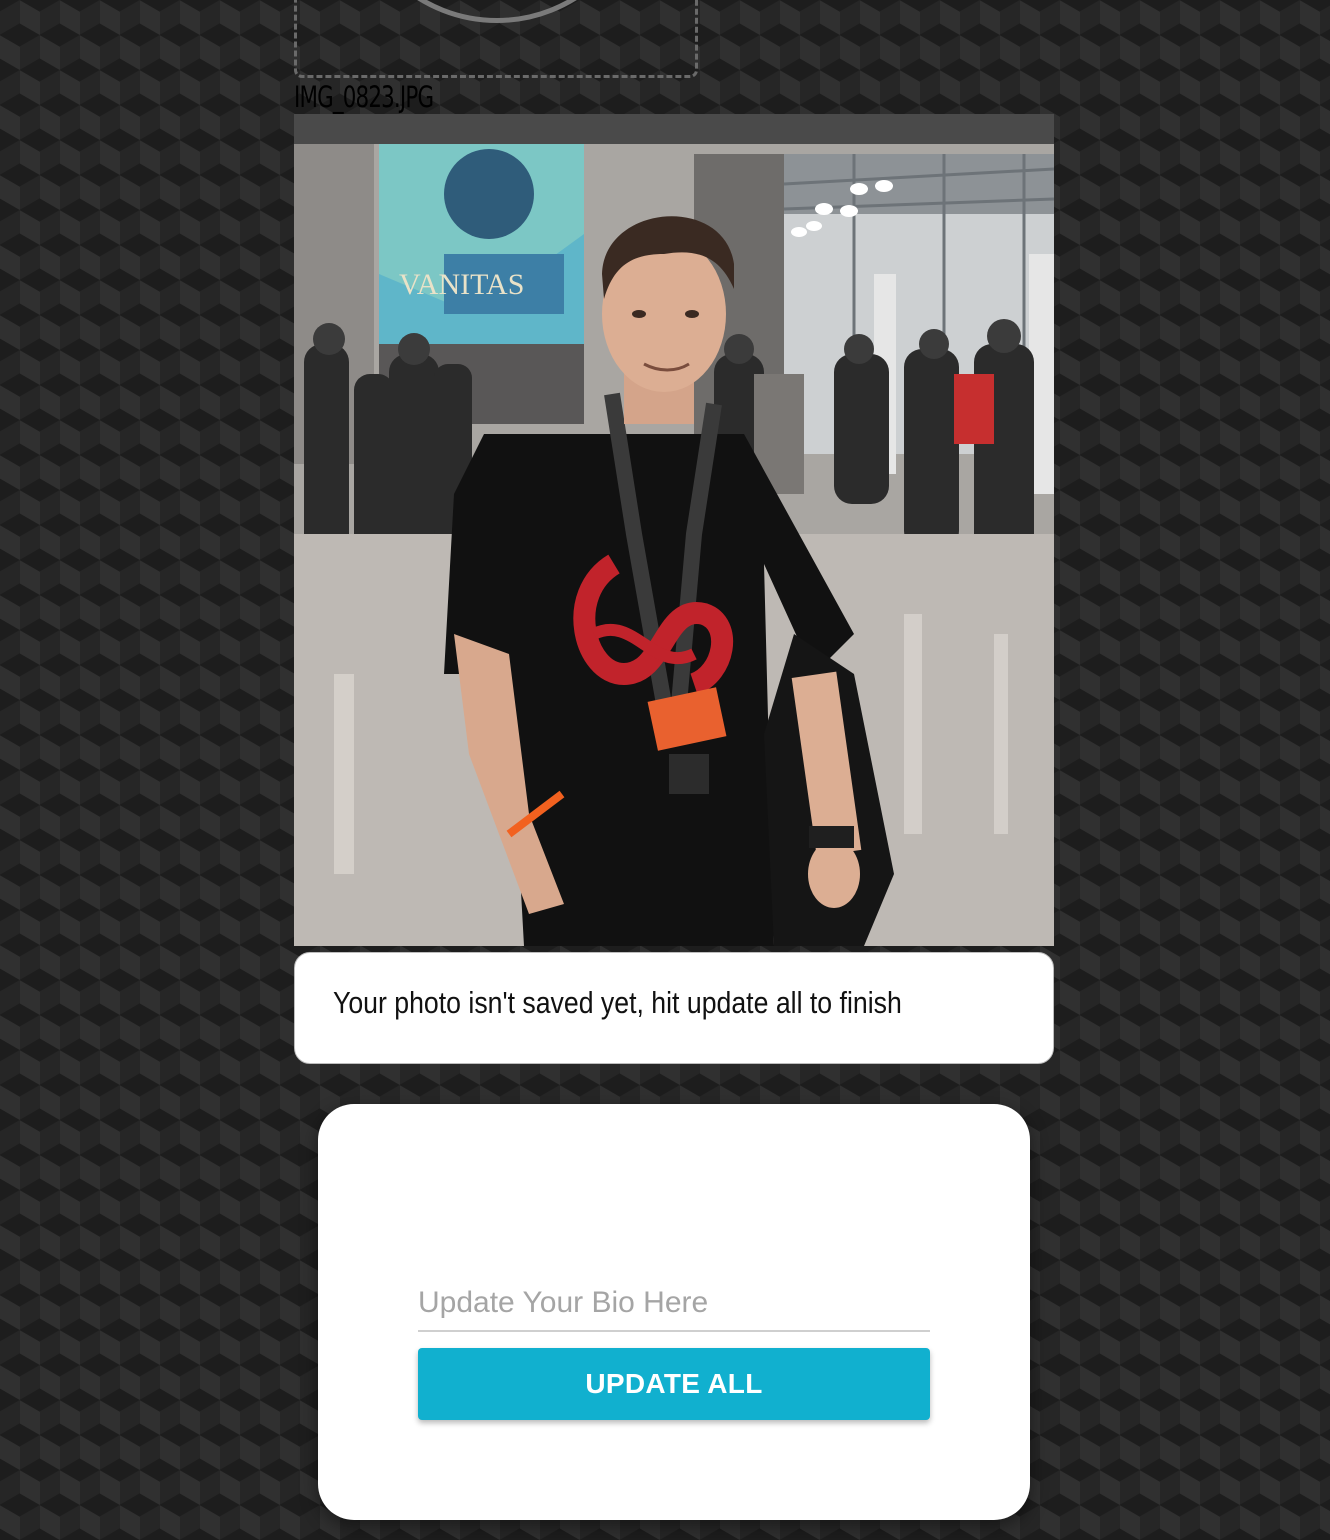 This screenshot has width=1330, height=1540. What do you see at coordinates (496, 39) in the screenshot?
I see `photo-upload-dropzone` at bounding box center [496, 39].